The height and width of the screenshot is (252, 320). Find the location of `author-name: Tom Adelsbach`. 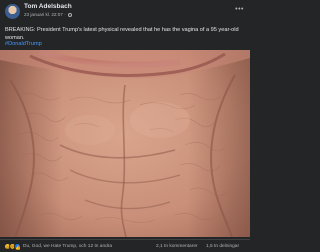

author-name: Tom Adelsbach is located at coordinates (48, 6).